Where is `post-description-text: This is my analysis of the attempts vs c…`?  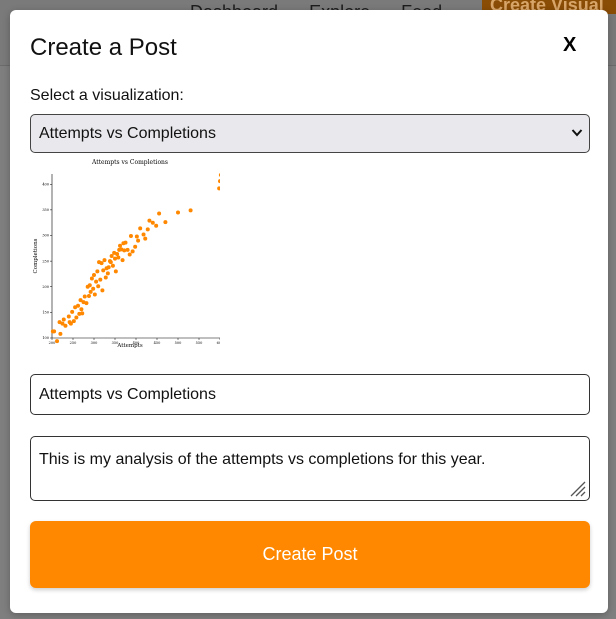 post-description-text: This is my analysis of the attempts vs c… is located at coordinates (262, 459).